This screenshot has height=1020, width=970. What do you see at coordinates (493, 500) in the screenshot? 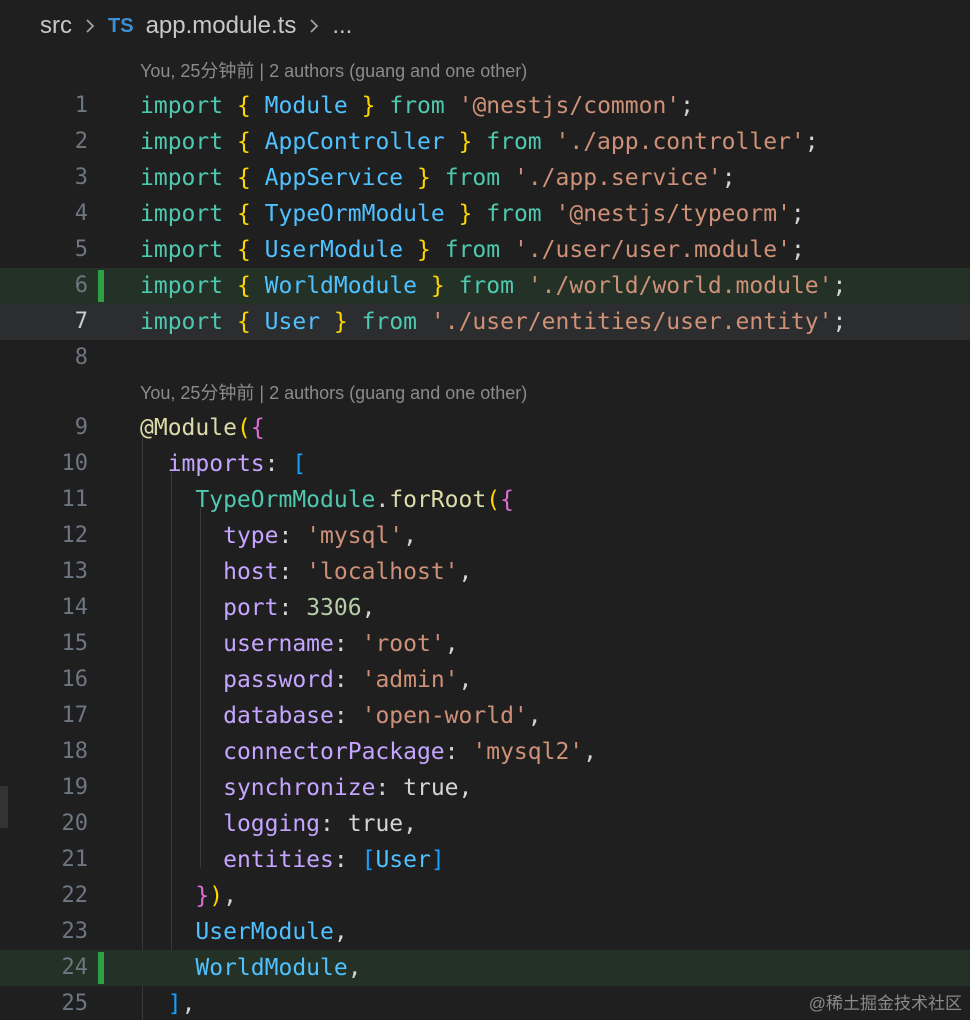
I see `code-token: (` at bounding box center [493, 500].